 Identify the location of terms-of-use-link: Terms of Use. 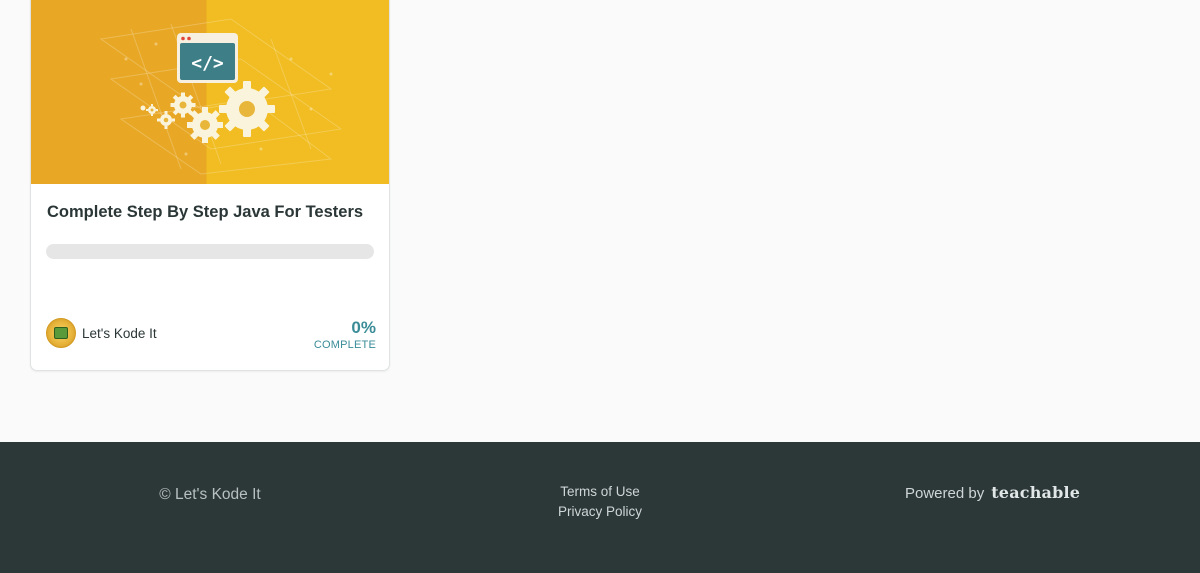
(600, 492).